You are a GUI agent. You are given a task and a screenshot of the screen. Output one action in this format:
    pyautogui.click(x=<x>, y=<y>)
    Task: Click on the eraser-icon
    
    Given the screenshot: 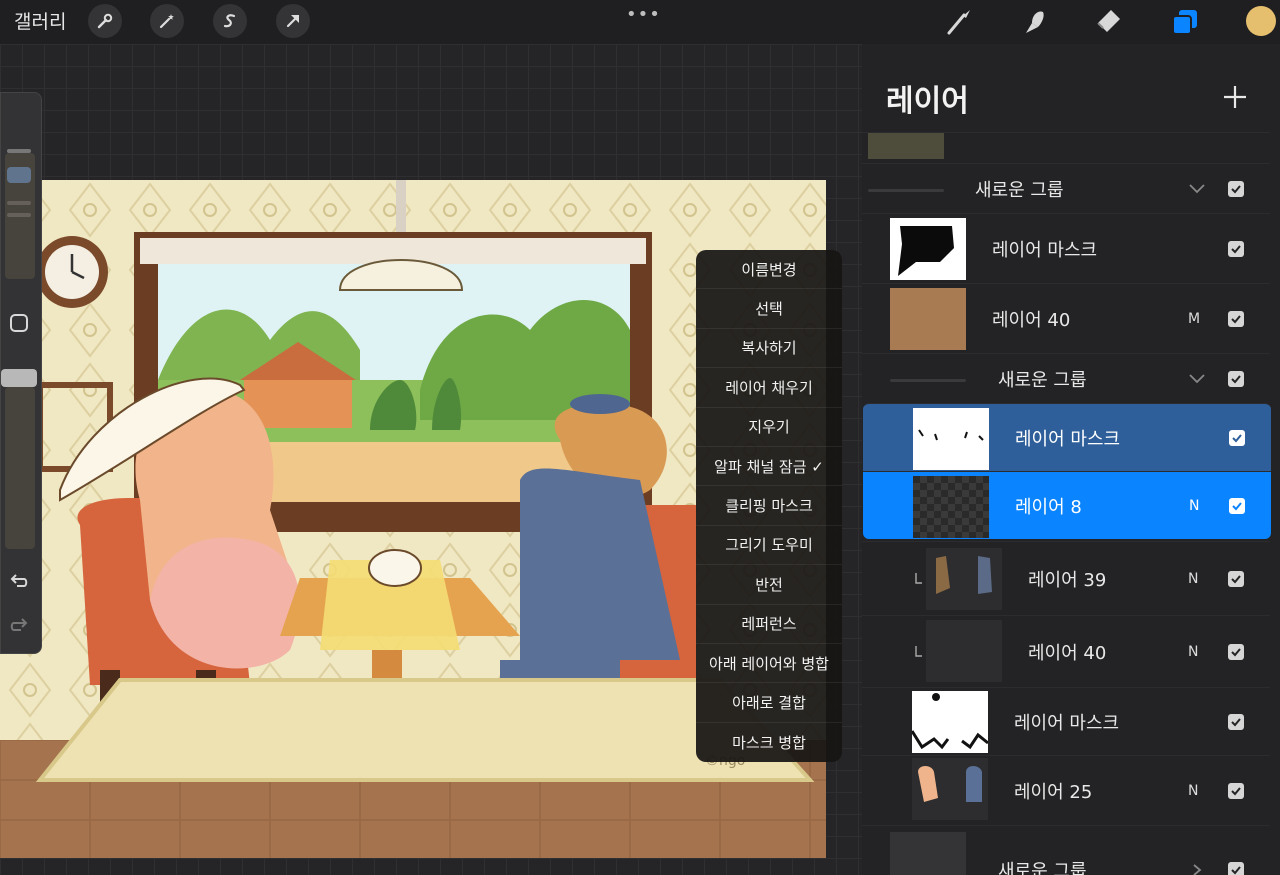 What is the action you would take?
    pyautogui.click(x=1109, y=22)
    